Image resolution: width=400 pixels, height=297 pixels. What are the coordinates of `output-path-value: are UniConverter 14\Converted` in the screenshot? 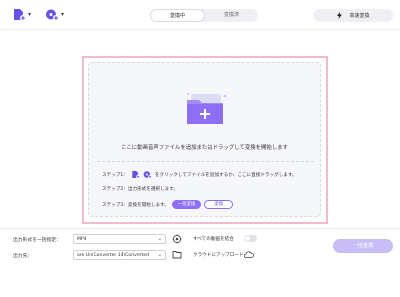 It's located at (113, 255).